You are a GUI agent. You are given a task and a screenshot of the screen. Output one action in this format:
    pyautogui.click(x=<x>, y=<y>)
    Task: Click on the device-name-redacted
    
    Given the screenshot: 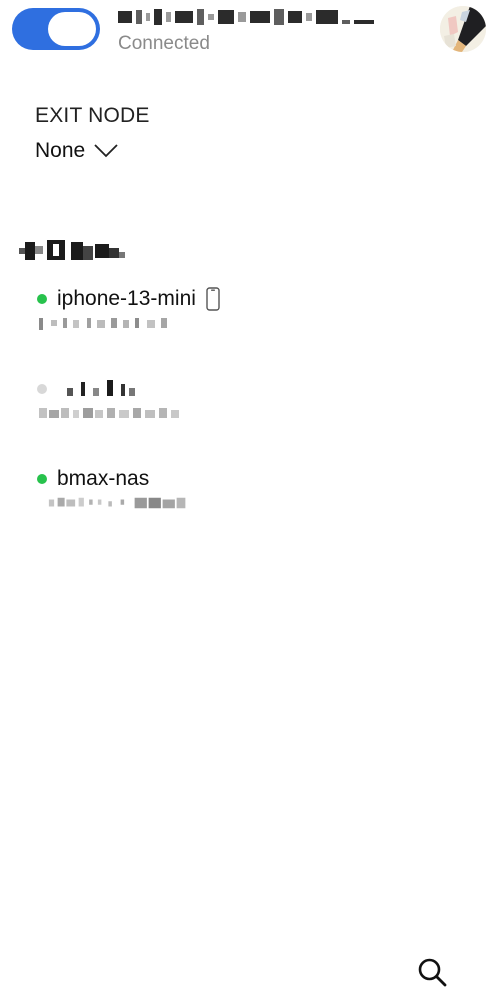 What is the action you would take?
    pyautogui.click(x=101, y=388)
    